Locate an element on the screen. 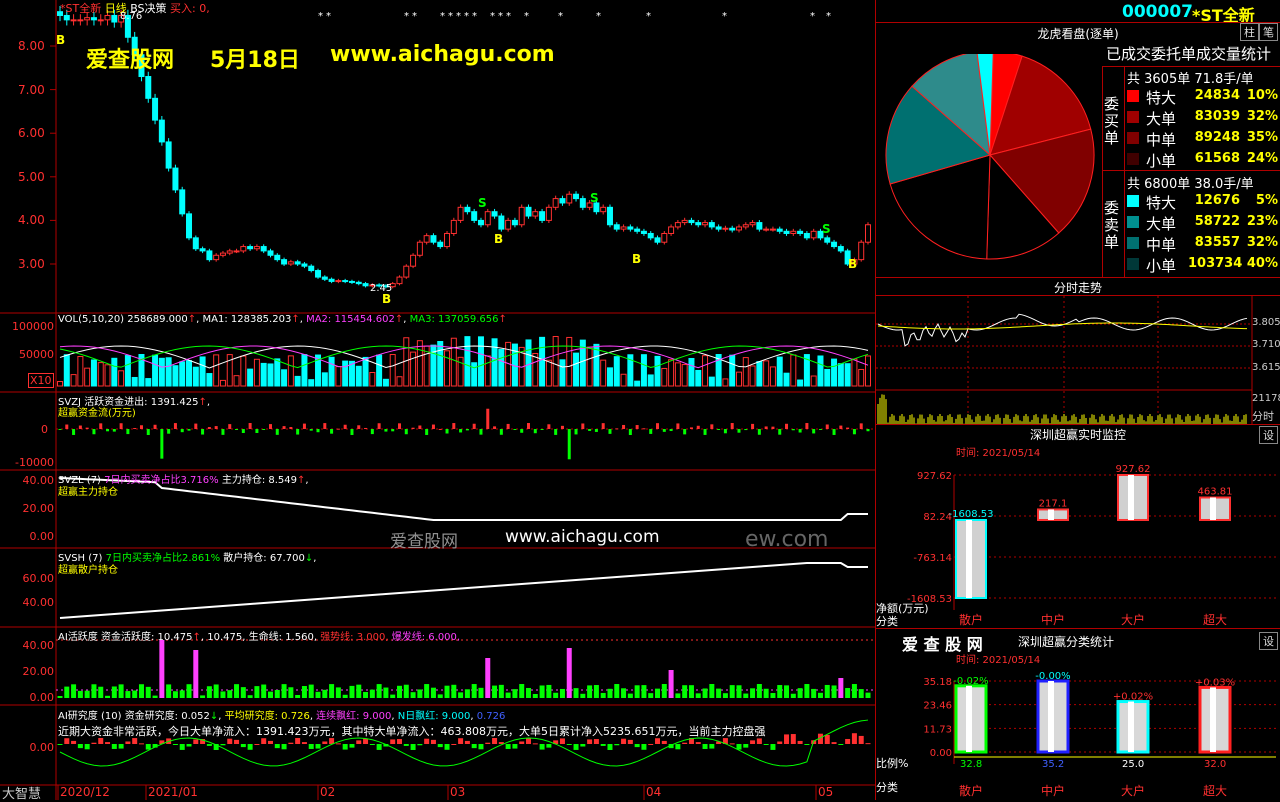 The height and width of the screenshot is (802, 1280). intraday-title: 分时走势 is located at coordinates (1078, 287).